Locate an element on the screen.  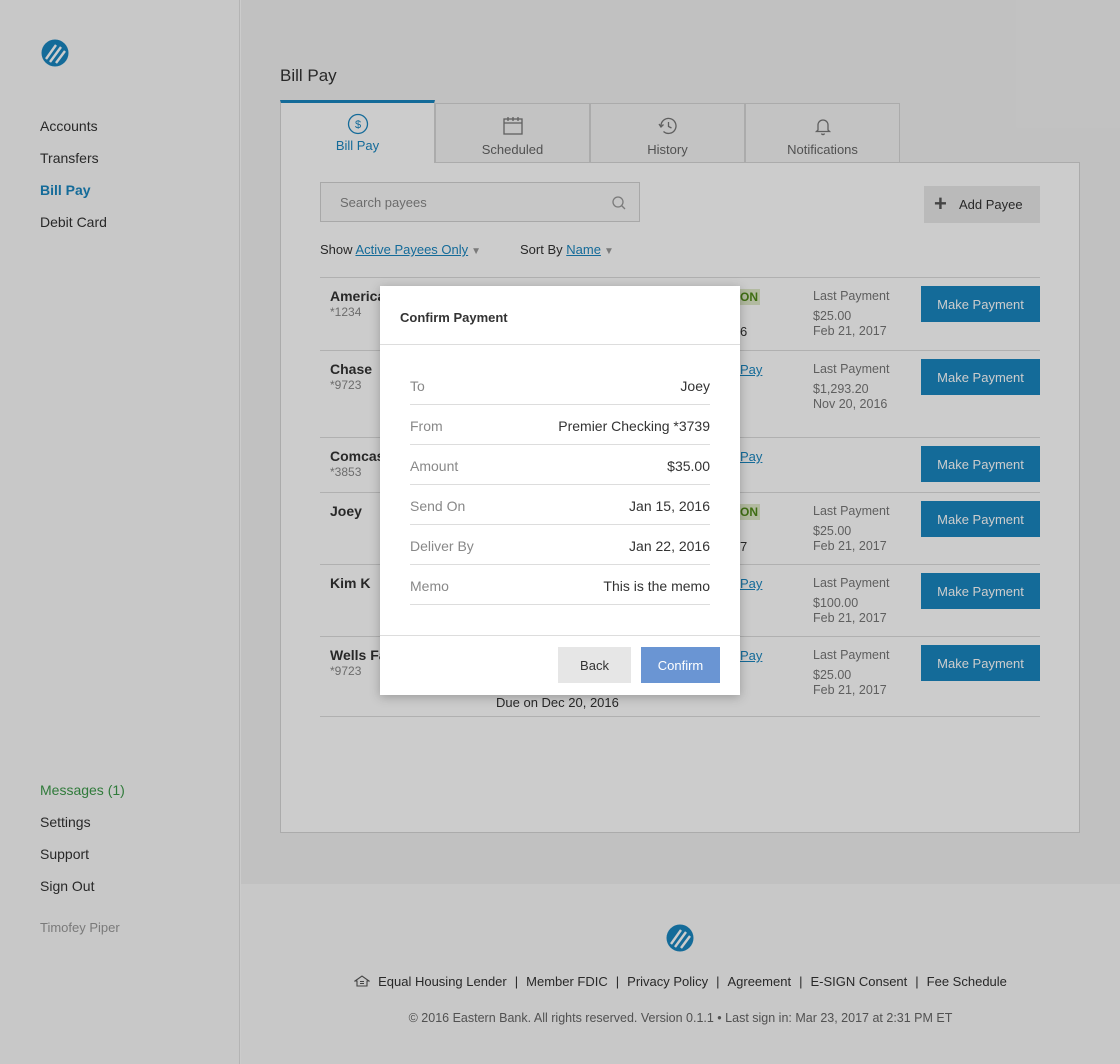
detail-value: Jan 22, 2016 is located at coordinates (669, 546).